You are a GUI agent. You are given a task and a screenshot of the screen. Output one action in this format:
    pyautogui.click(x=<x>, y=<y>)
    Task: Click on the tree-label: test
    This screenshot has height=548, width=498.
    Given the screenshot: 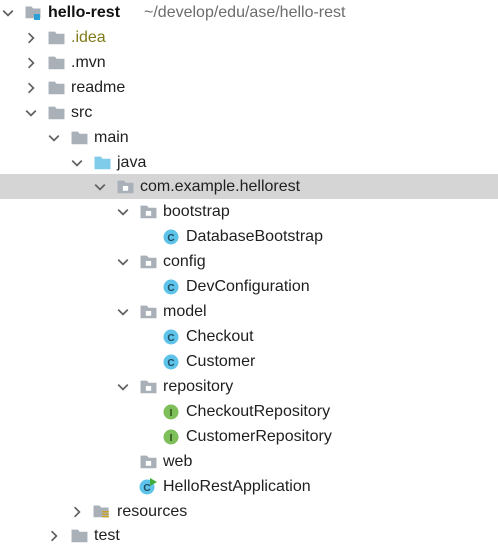 What is the action you would take?
    pyautogui.click(x=107, y=535)
    